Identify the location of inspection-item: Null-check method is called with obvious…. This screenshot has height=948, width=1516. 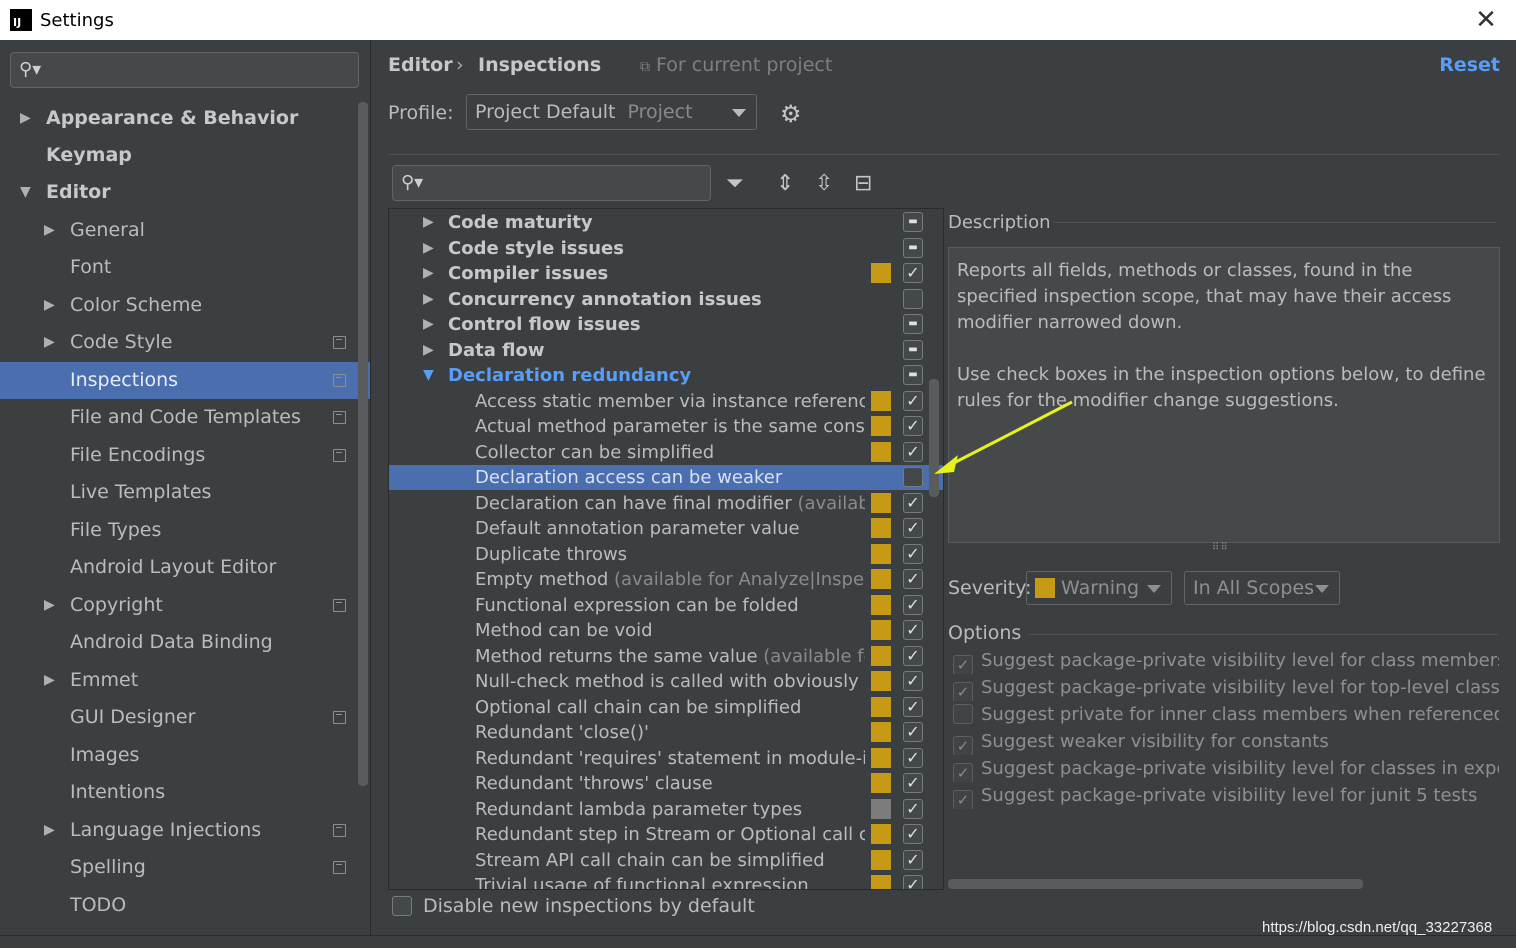
(666, 681).